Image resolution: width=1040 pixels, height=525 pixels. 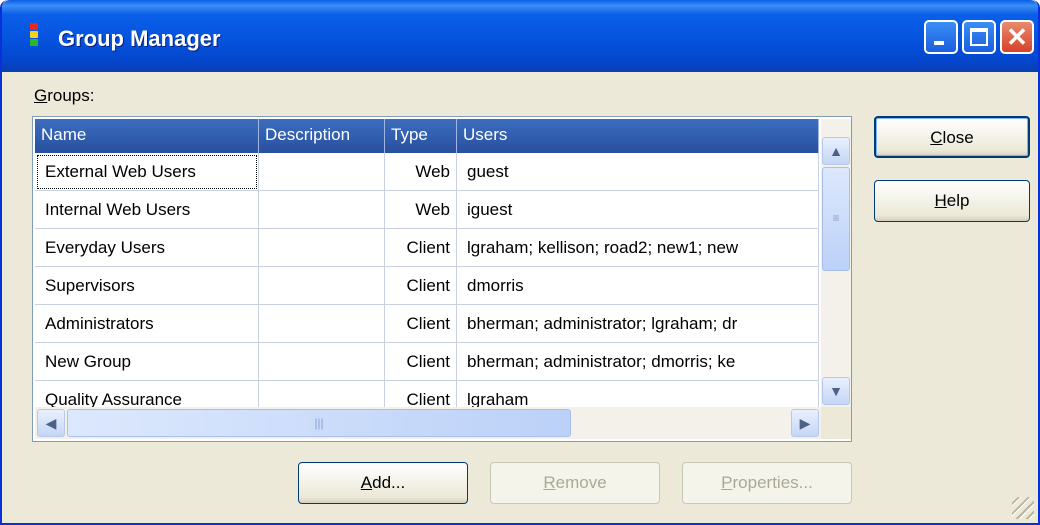 I want to click on cell-name: Everyday Users, so click(x=147, y=248).